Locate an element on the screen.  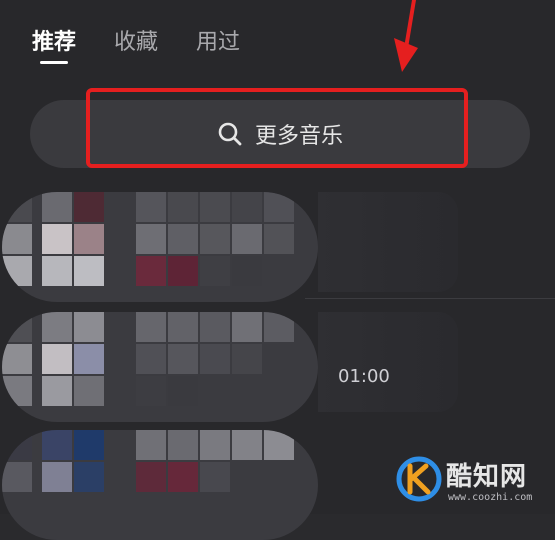
divider is located at coordinates (430, 298).